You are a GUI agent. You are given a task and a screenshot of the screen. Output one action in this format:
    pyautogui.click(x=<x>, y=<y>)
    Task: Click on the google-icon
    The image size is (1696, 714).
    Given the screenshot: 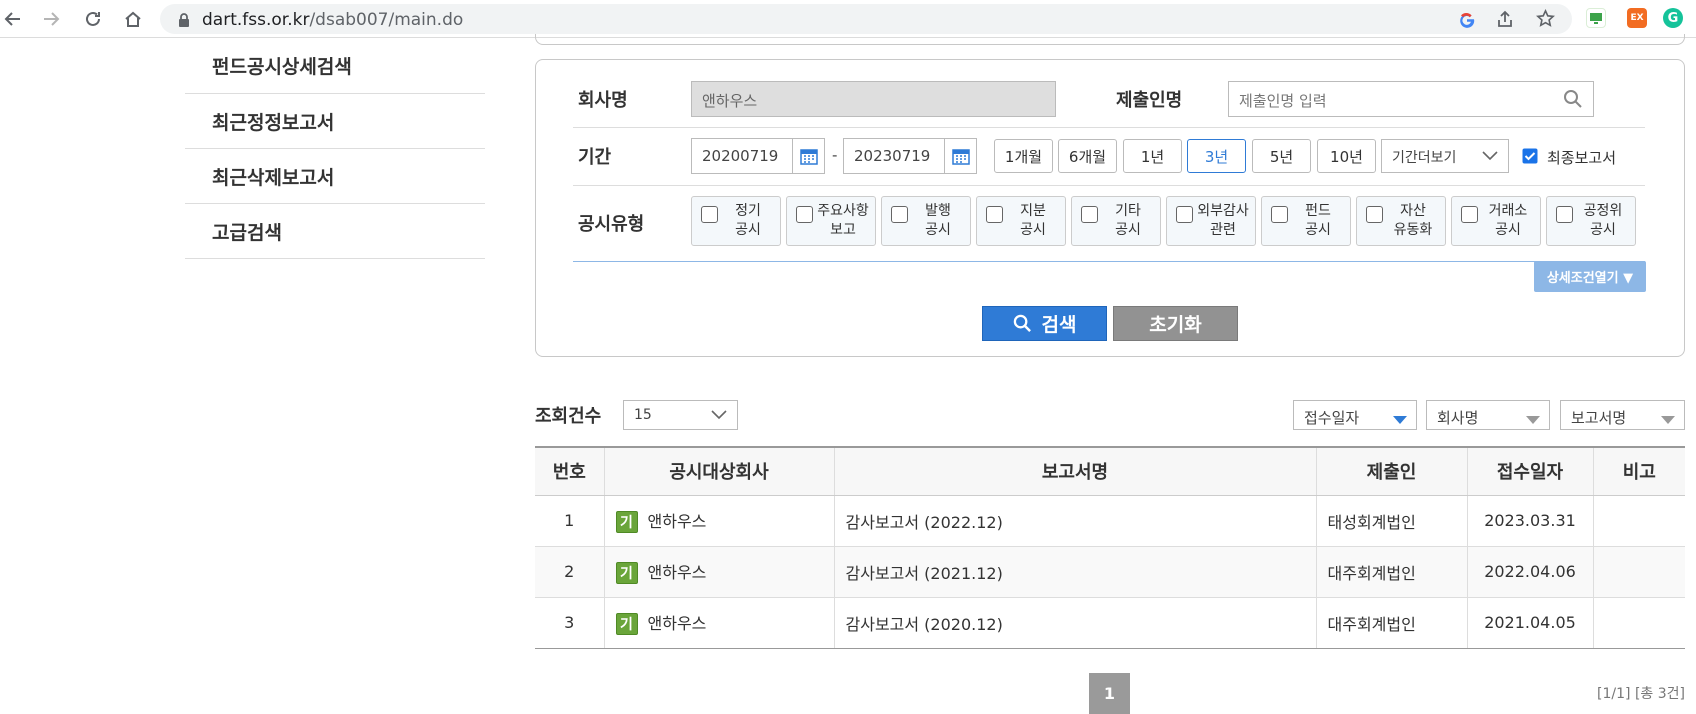 What is the action you would take?
    pyautogui.click(x=1467, y=21)
    